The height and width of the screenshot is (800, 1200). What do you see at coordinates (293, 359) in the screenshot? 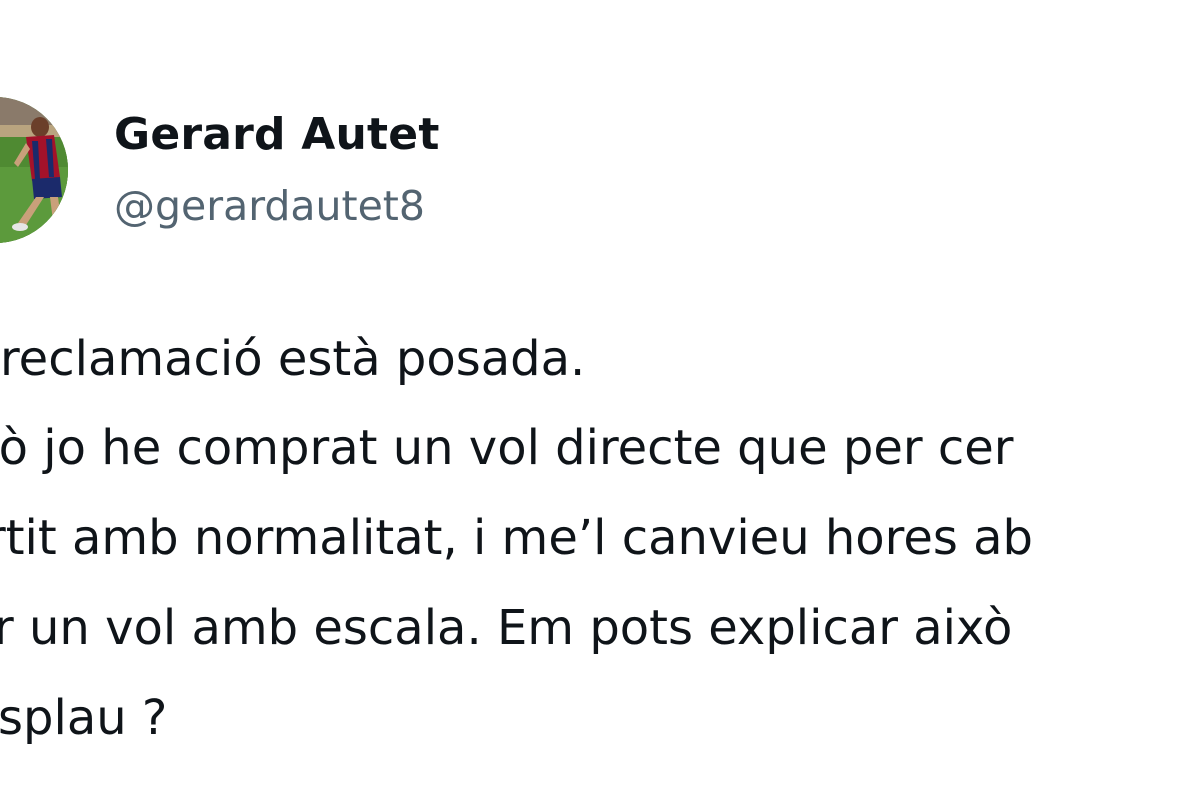
I see `tweet-text-line: reclamació està posada.` at bounding box center [293, 359].